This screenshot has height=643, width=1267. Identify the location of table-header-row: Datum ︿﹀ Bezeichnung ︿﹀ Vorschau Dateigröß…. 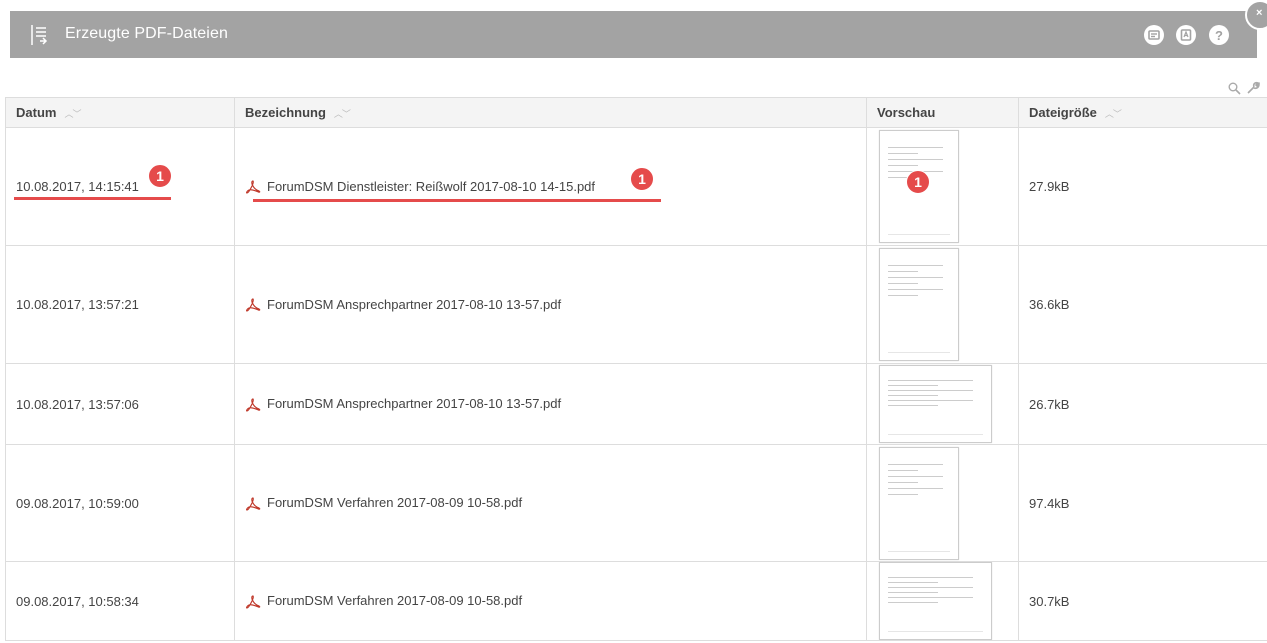
(636, 112).